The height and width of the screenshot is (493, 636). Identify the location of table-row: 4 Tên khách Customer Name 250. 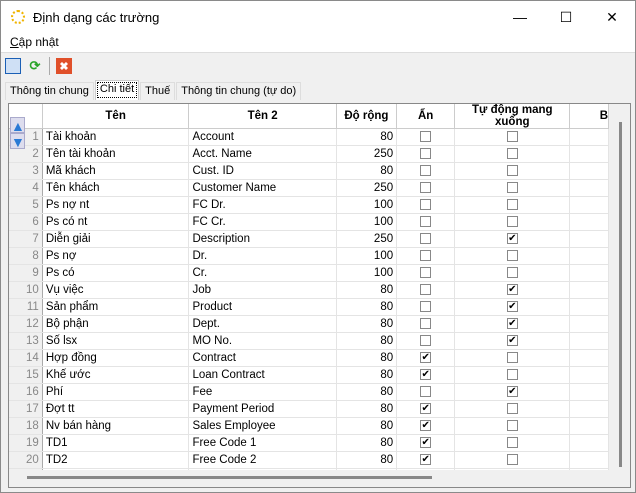
(309, 188).